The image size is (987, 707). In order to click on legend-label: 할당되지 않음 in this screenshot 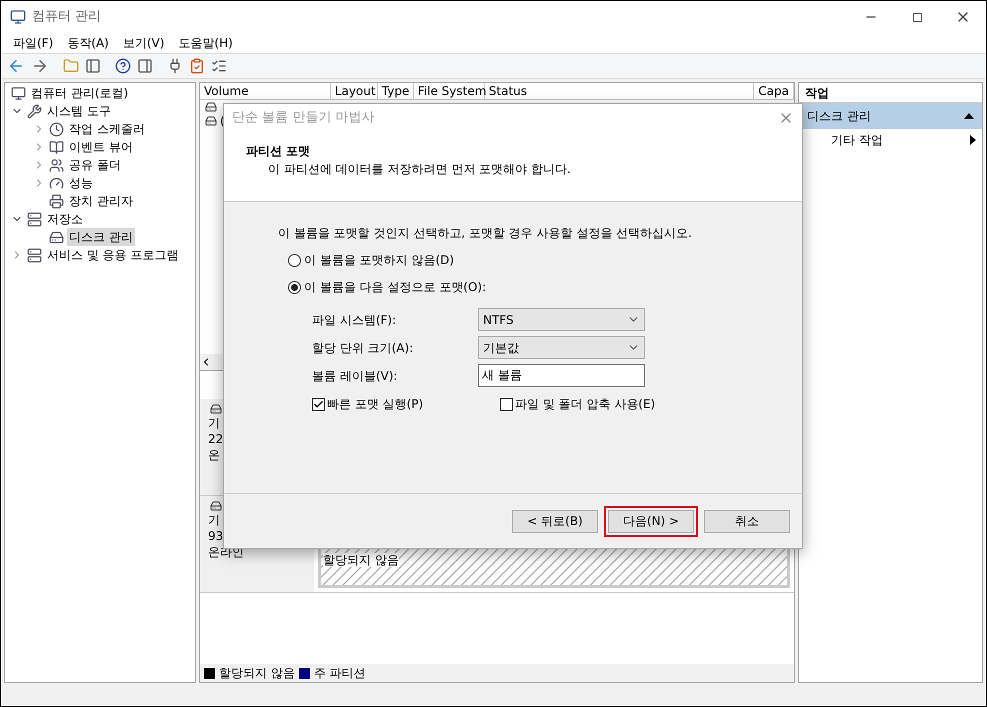, I will do `click(257, 673)`.